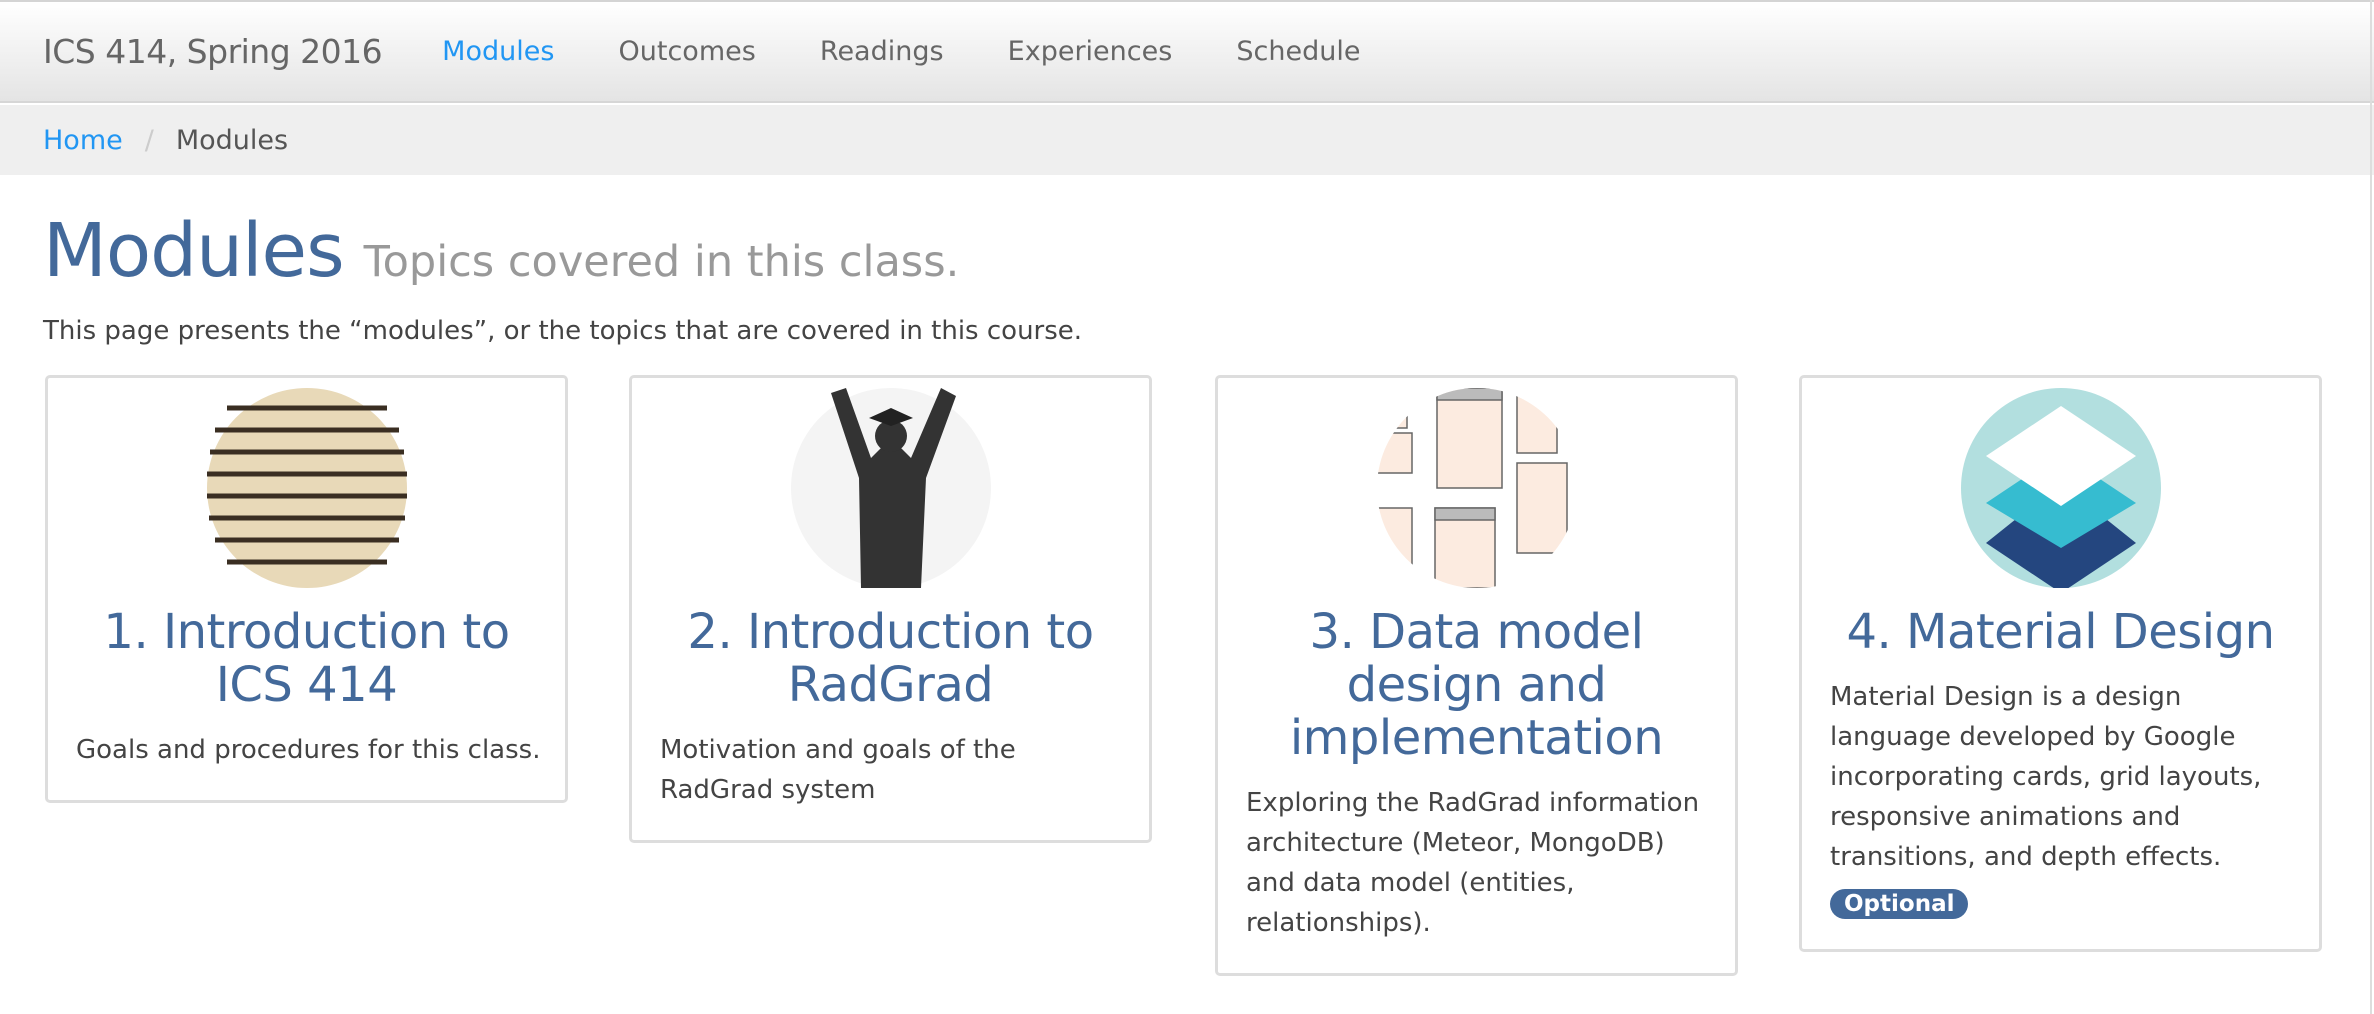 This screenshot has width=2374, height=1014. Describe the element at coordinates (2060, 488) in the screenshot. I see `material-design-logo` at that location.